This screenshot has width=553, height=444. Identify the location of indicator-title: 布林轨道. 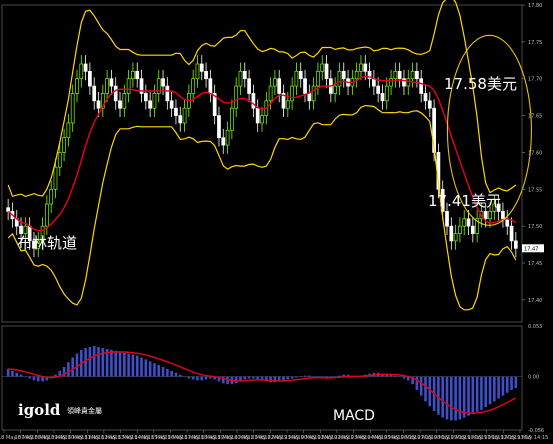
(47, 243).